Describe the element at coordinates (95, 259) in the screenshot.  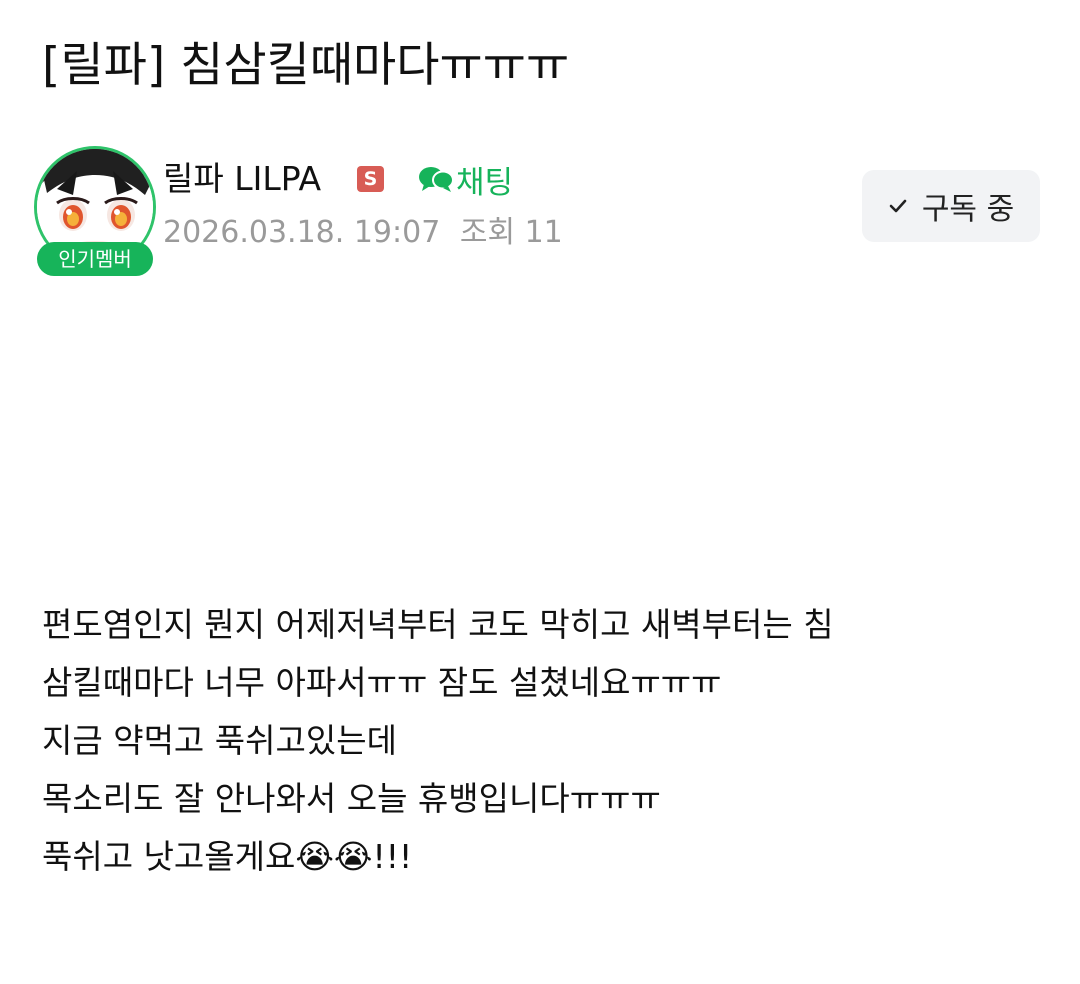
I see `member-level-badge: 인기멤버` at that location.